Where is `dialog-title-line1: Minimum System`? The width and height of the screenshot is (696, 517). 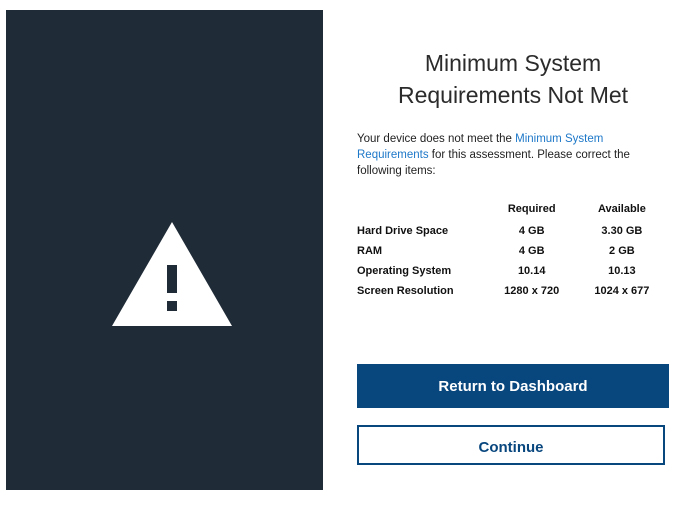 dialog-title-line1: Minimum System is located at coordinates (513, 63).